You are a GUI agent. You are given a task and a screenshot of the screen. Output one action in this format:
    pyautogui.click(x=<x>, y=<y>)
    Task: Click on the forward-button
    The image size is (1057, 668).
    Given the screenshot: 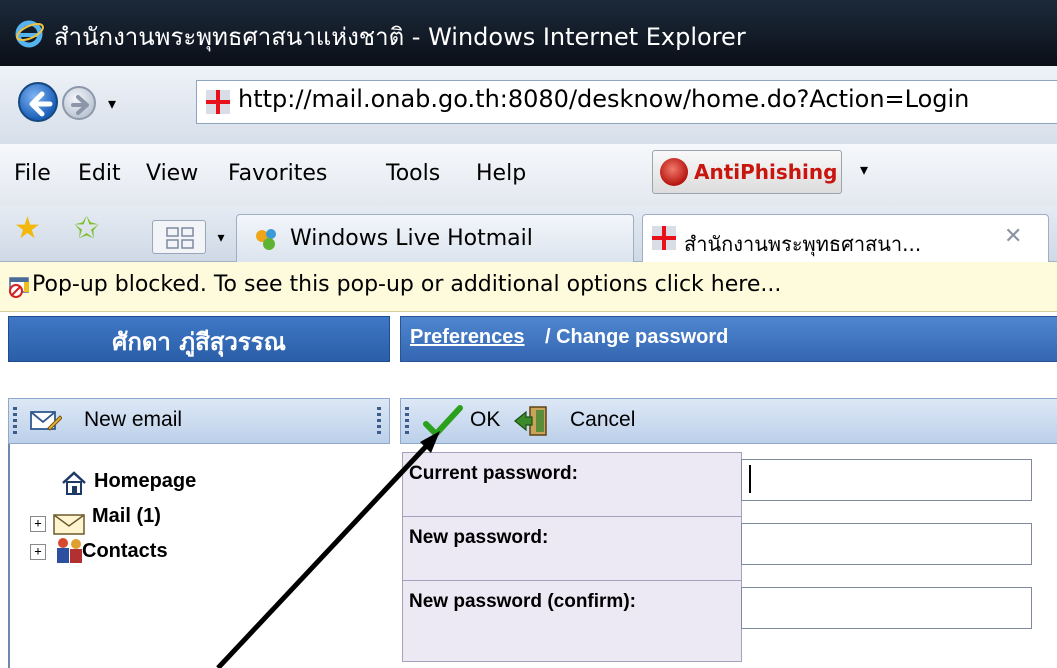 What is the action you would take?
    pyautogui.click(x=79, y=103)
    